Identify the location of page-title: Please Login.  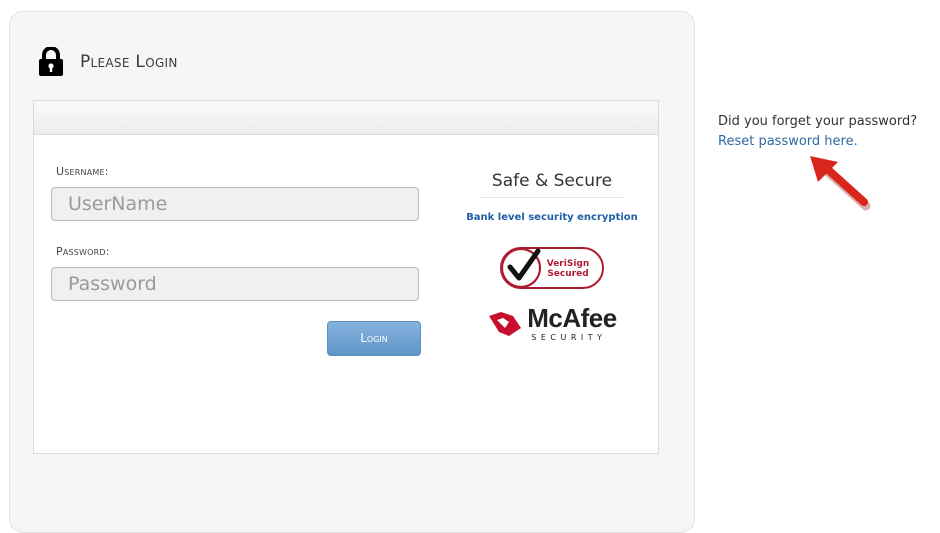
(129, 62).